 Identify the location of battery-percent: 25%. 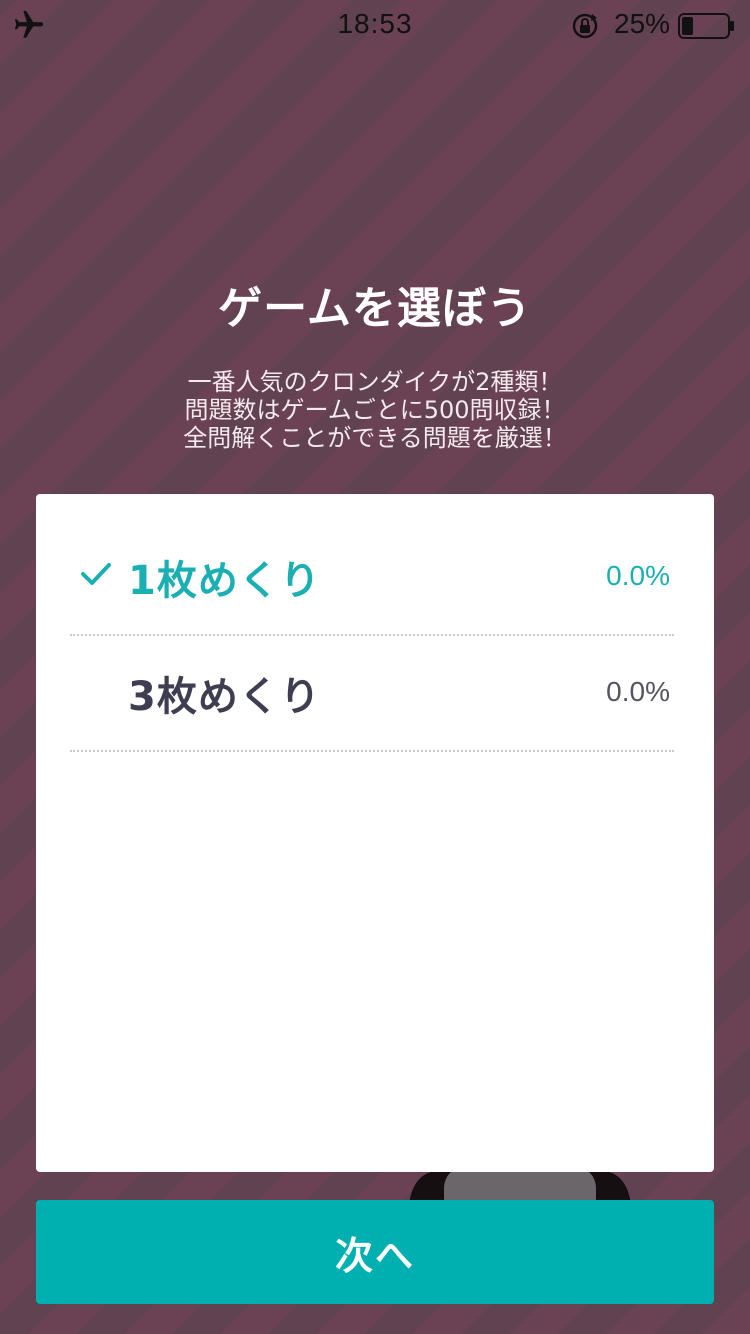
(642, 23).